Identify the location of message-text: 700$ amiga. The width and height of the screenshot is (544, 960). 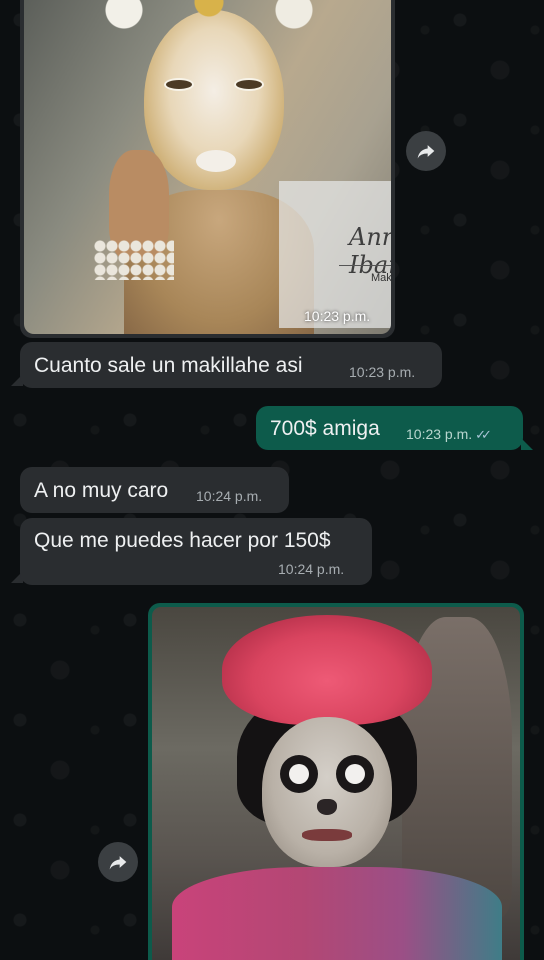
(325, 428).